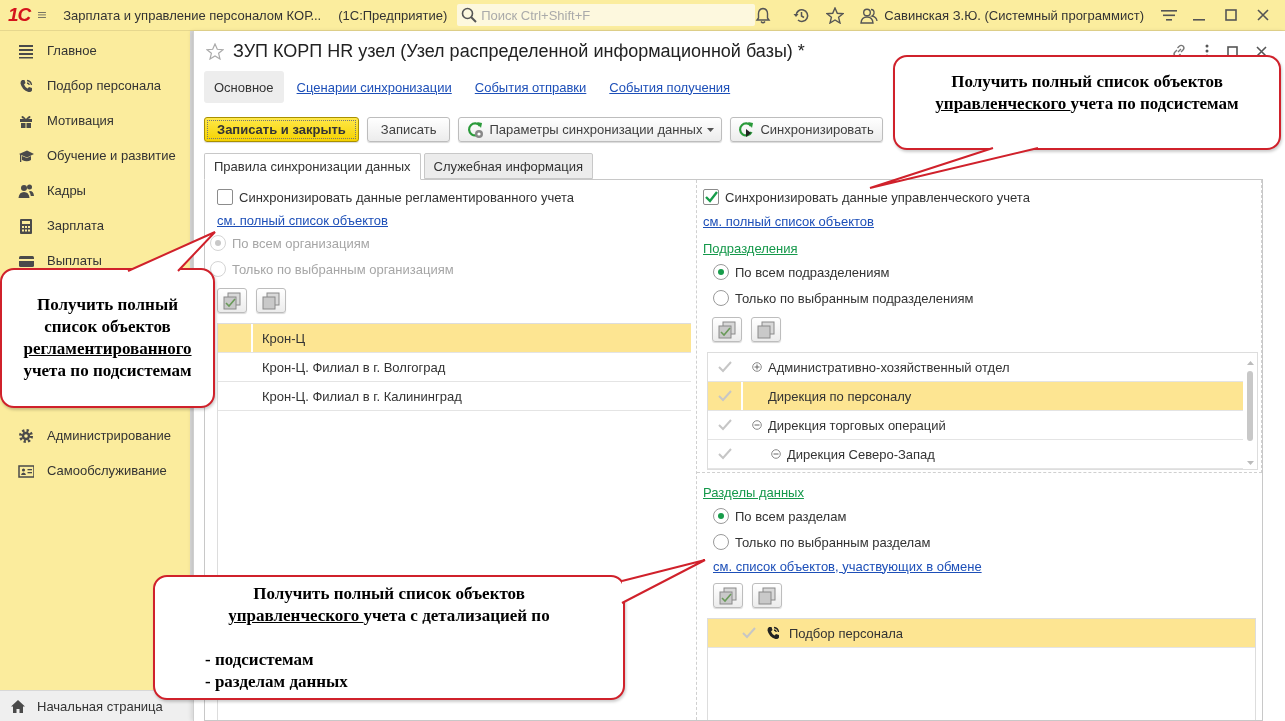  What do you see at coordinates (861, 454) in the screenshot?
I see `tree-item-label: Дирекция Северо-Запад` at bounding box center [861, 454].